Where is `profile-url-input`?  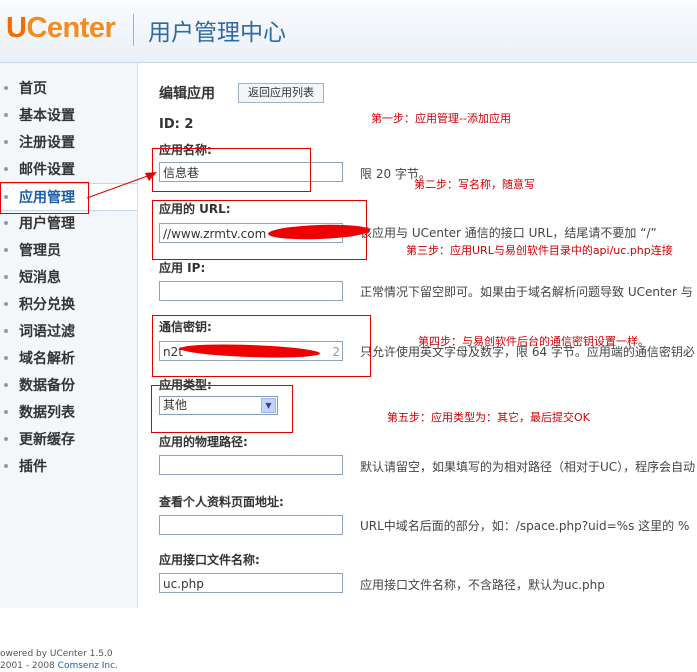 profile-url-input is located at coordinates (251, 525).